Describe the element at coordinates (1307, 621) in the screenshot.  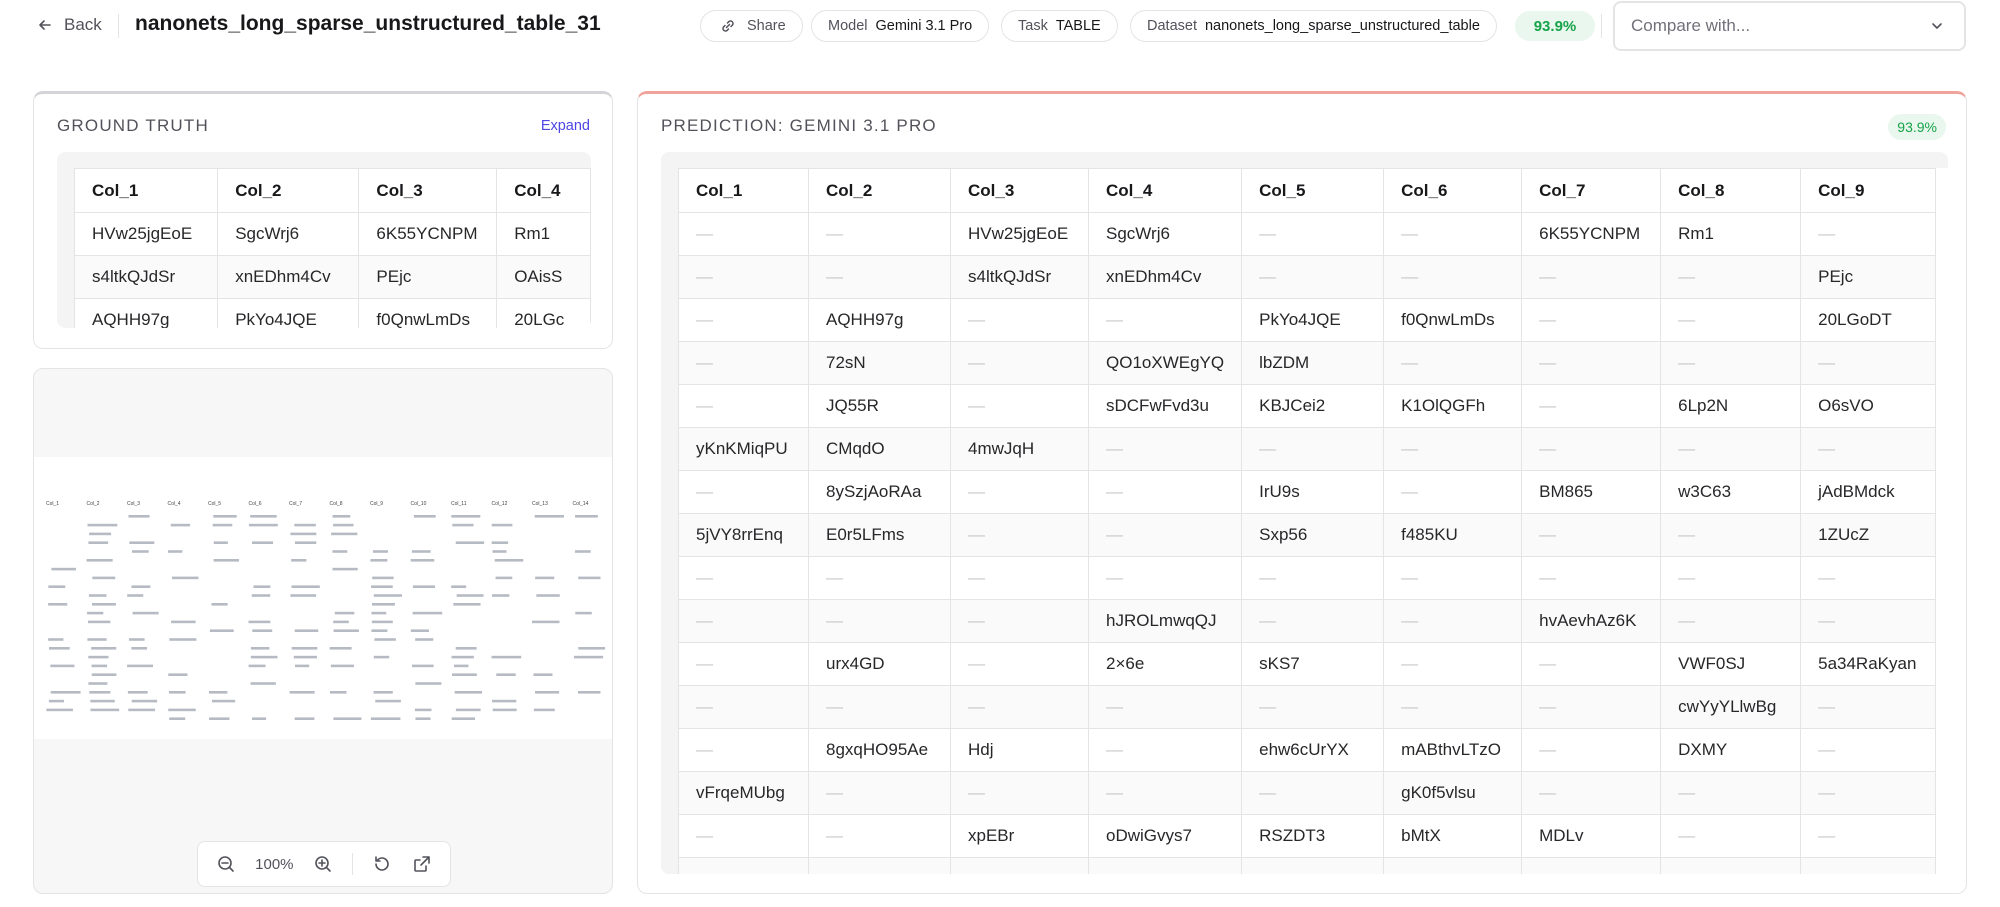
I see `table-row: — — — hJROLmwqQJ — — hvAevhAz6K — —` at that location.